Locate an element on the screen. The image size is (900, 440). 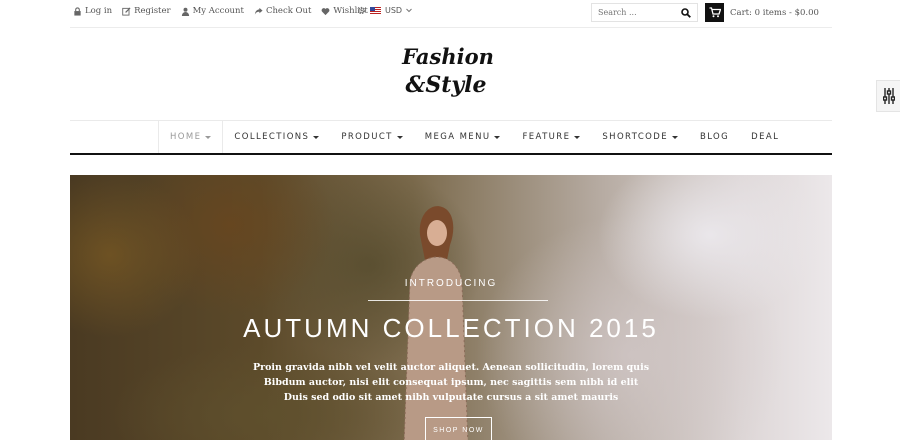
nav-item-collections: COLLECTIONS is located at coordinates (276, 137).